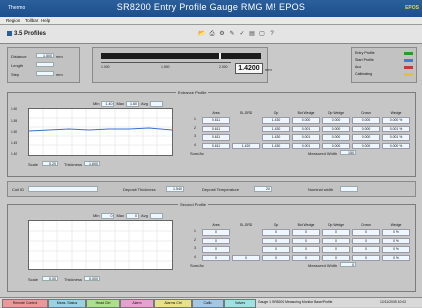 This screenshot has height=308, width=422. Describe the element at coordinates (242, 34) in the screenshot. I see `check-icon: ✓` at that location.